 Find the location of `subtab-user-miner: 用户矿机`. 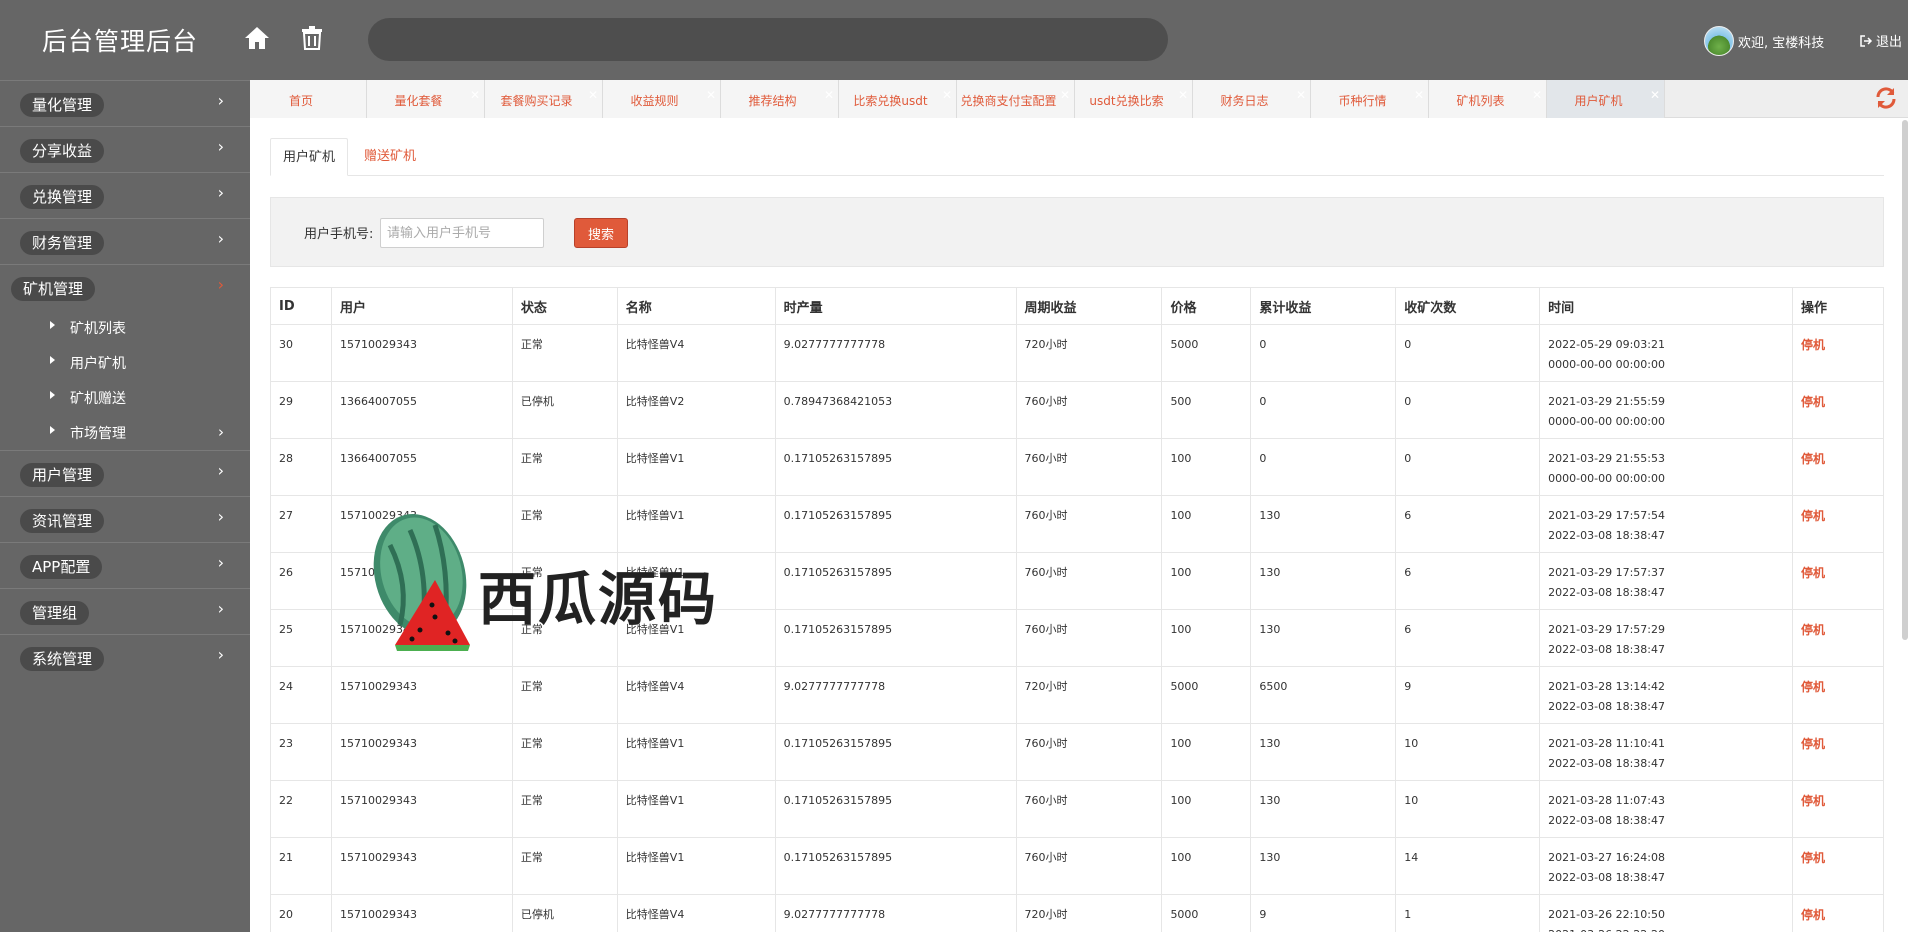

subtab-user-miner: 用户矿机 is located at coordinates (309, 157).